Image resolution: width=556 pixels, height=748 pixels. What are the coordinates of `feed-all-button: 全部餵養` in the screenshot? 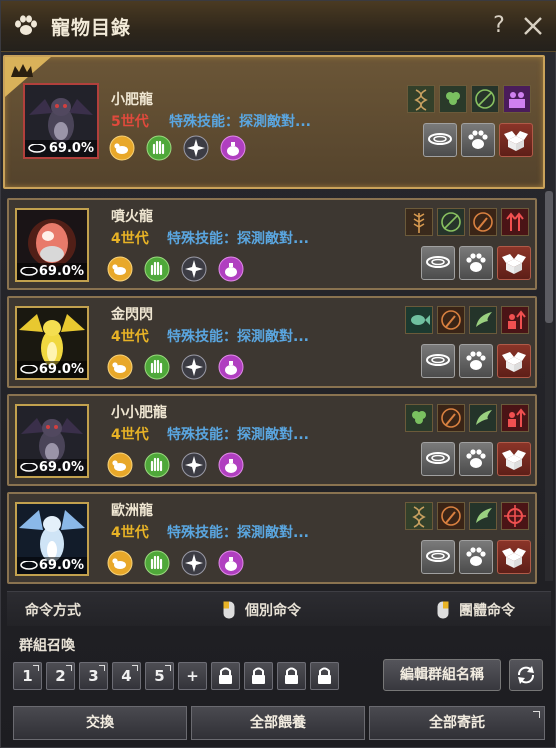 It's located at (278, 723).